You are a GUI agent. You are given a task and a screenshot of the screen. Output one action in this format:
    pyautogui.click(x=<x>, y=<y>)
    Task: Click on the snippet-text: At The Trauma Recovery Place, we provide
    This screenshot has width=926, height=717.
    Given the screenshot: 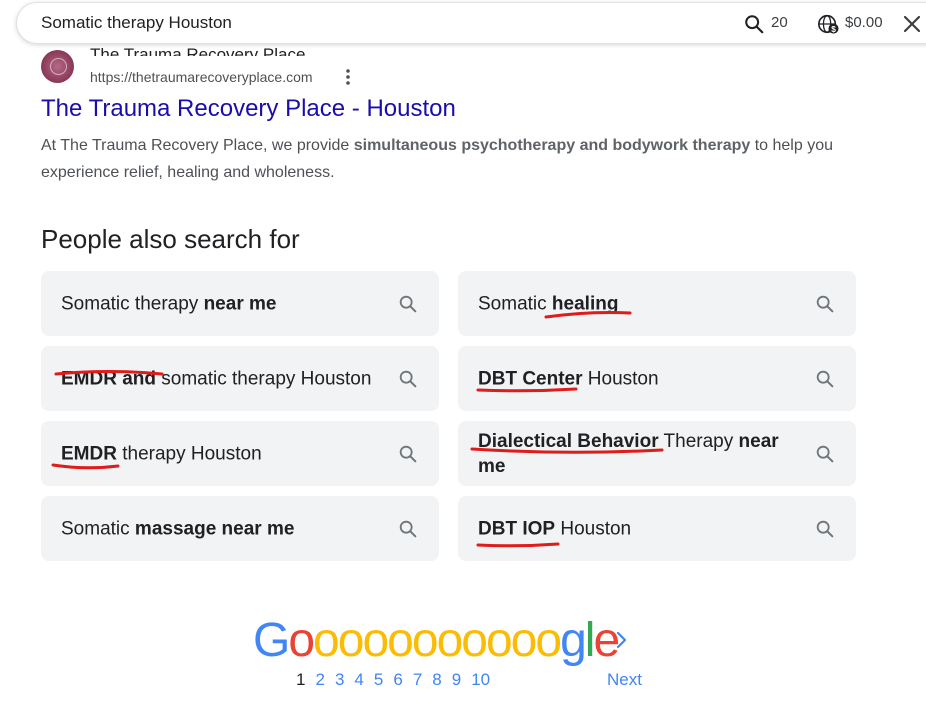 What is the action you would take?
    pyautogui.click(x=197, y=145)
    